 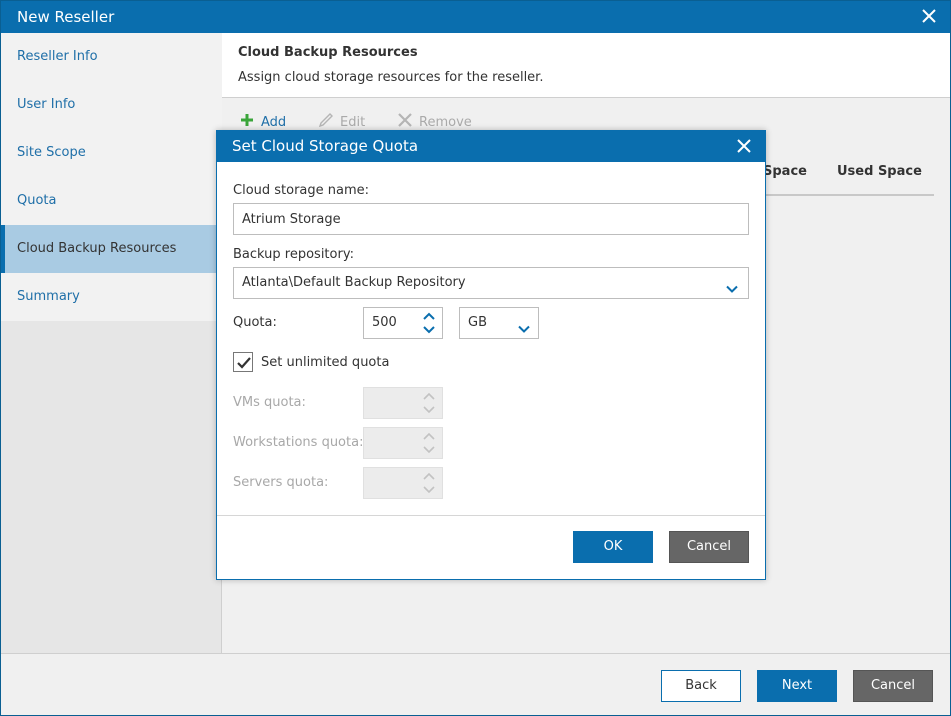 I want to click on sidebar-item-cloud-backup-resources: Cloud Backup Resources, so click(x=111, y=249).